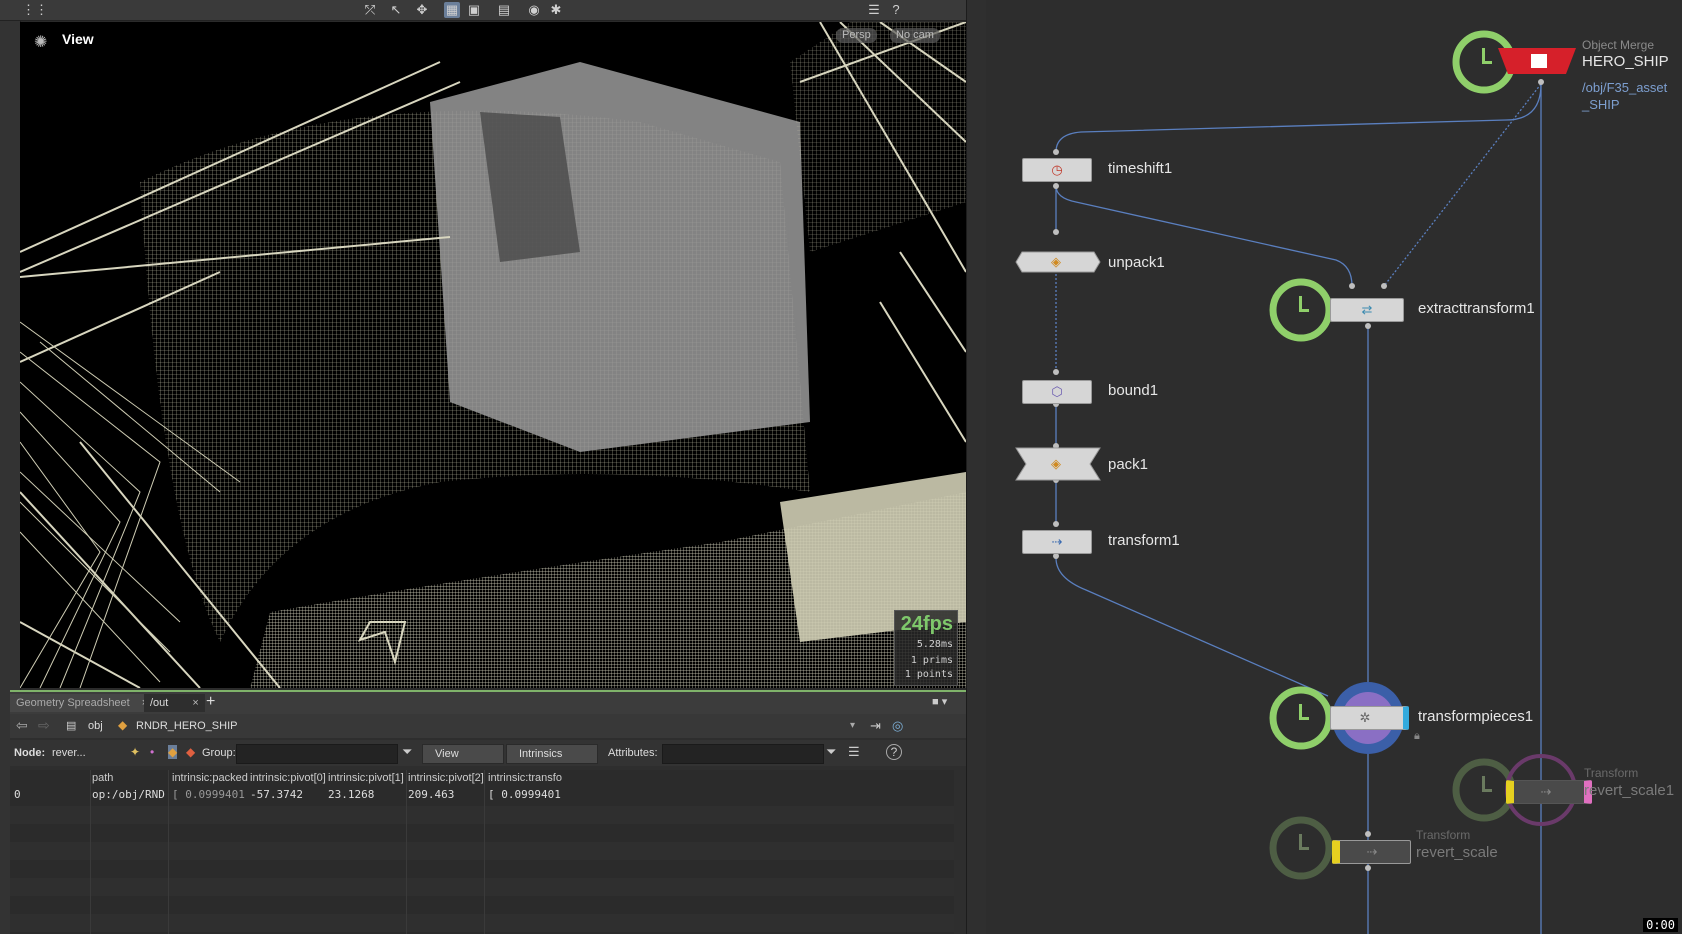 This screenshot has width=1682, height=934. What do you see at coordinates (407, 752) in the screenshot?
I see `filter-icon: ⏷` at bounding box center [407, 752].